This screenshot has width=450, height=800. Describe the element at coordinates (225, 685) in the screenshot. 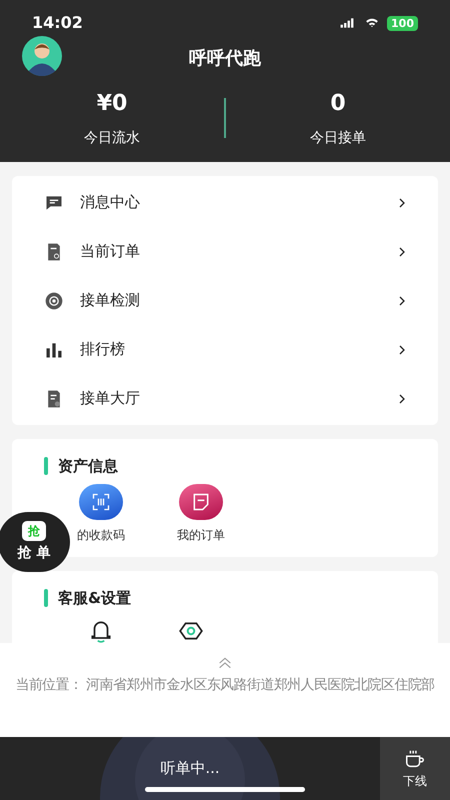

I see `location-text: 当前位置： 河南省郑州市金水区东风路街道郑州人民医院北院区住院部` at that location.